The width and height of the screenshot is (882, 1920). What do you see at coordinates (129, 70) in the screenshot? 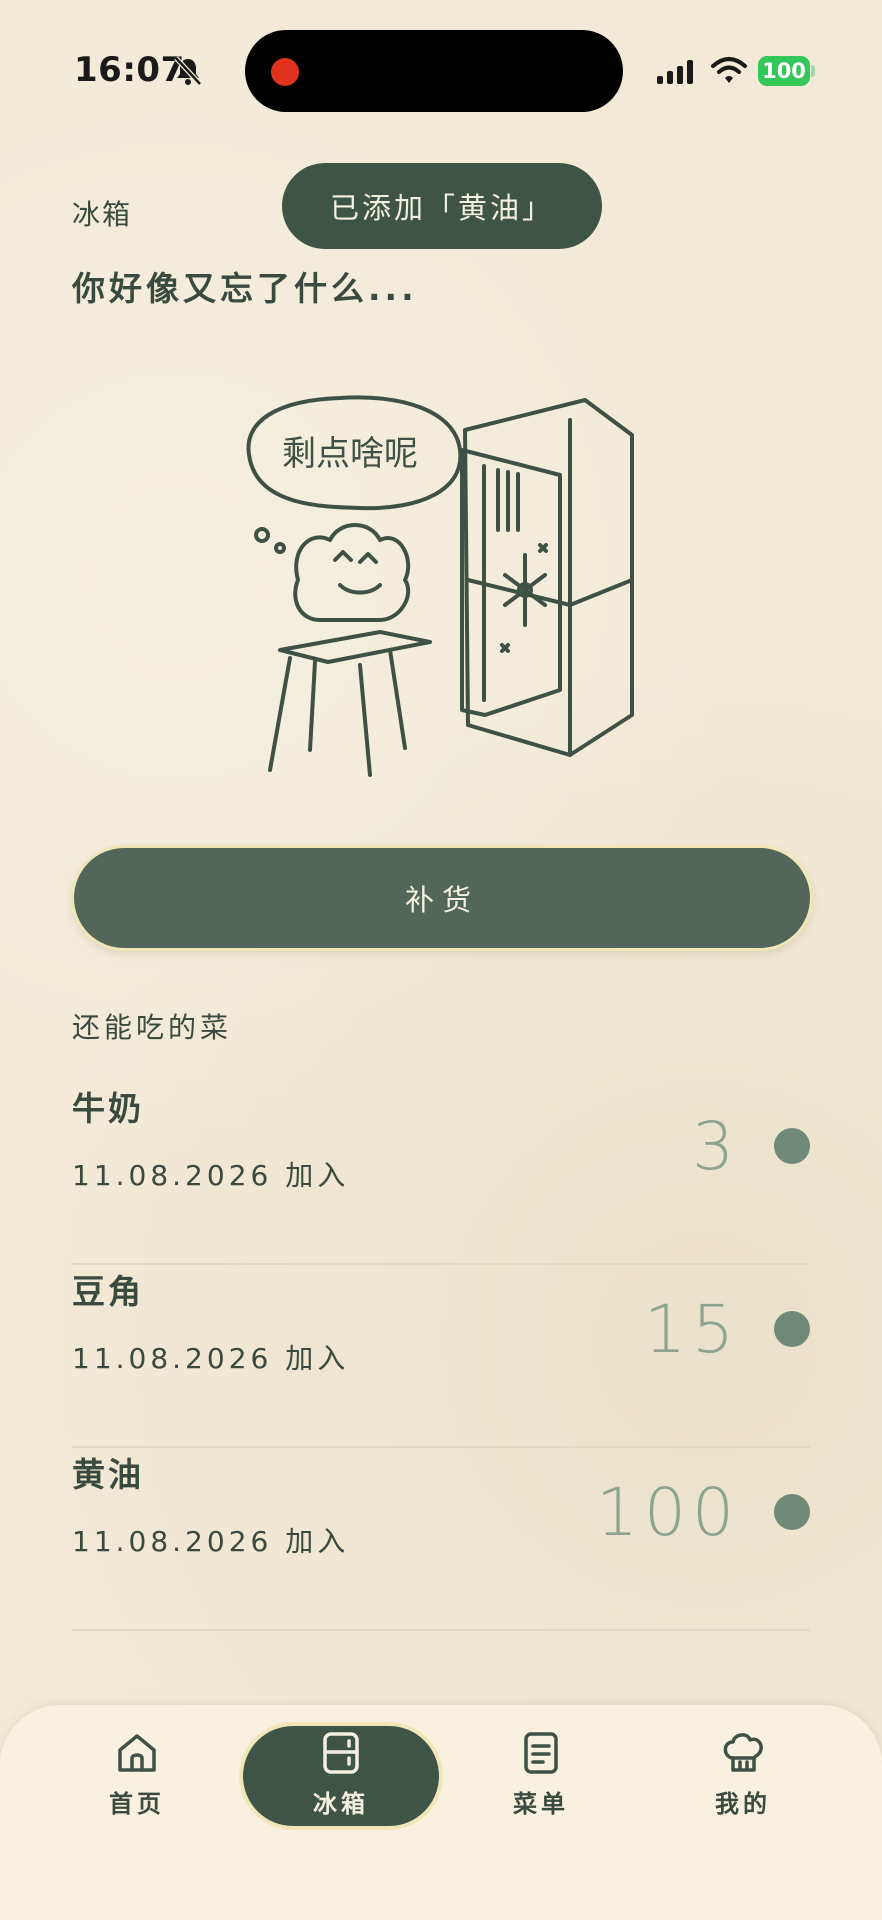
I see `status-time: 16:07` at bounding box center [129, 70].